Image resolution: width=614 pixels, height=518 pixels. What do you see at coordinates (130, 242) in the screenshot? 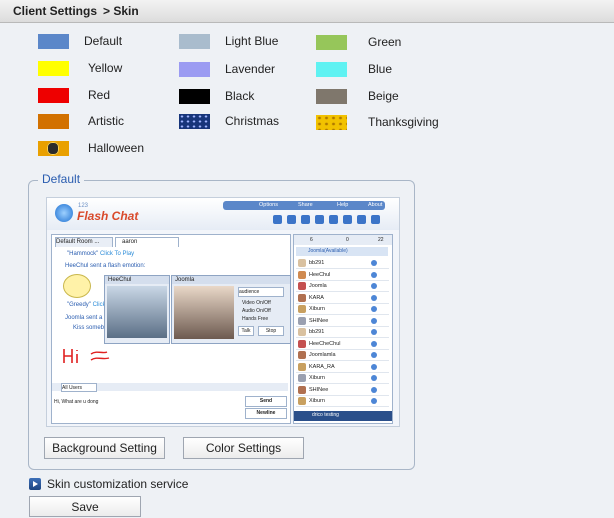
I see `tab-label: aaron` at bounding box center [130, 242].